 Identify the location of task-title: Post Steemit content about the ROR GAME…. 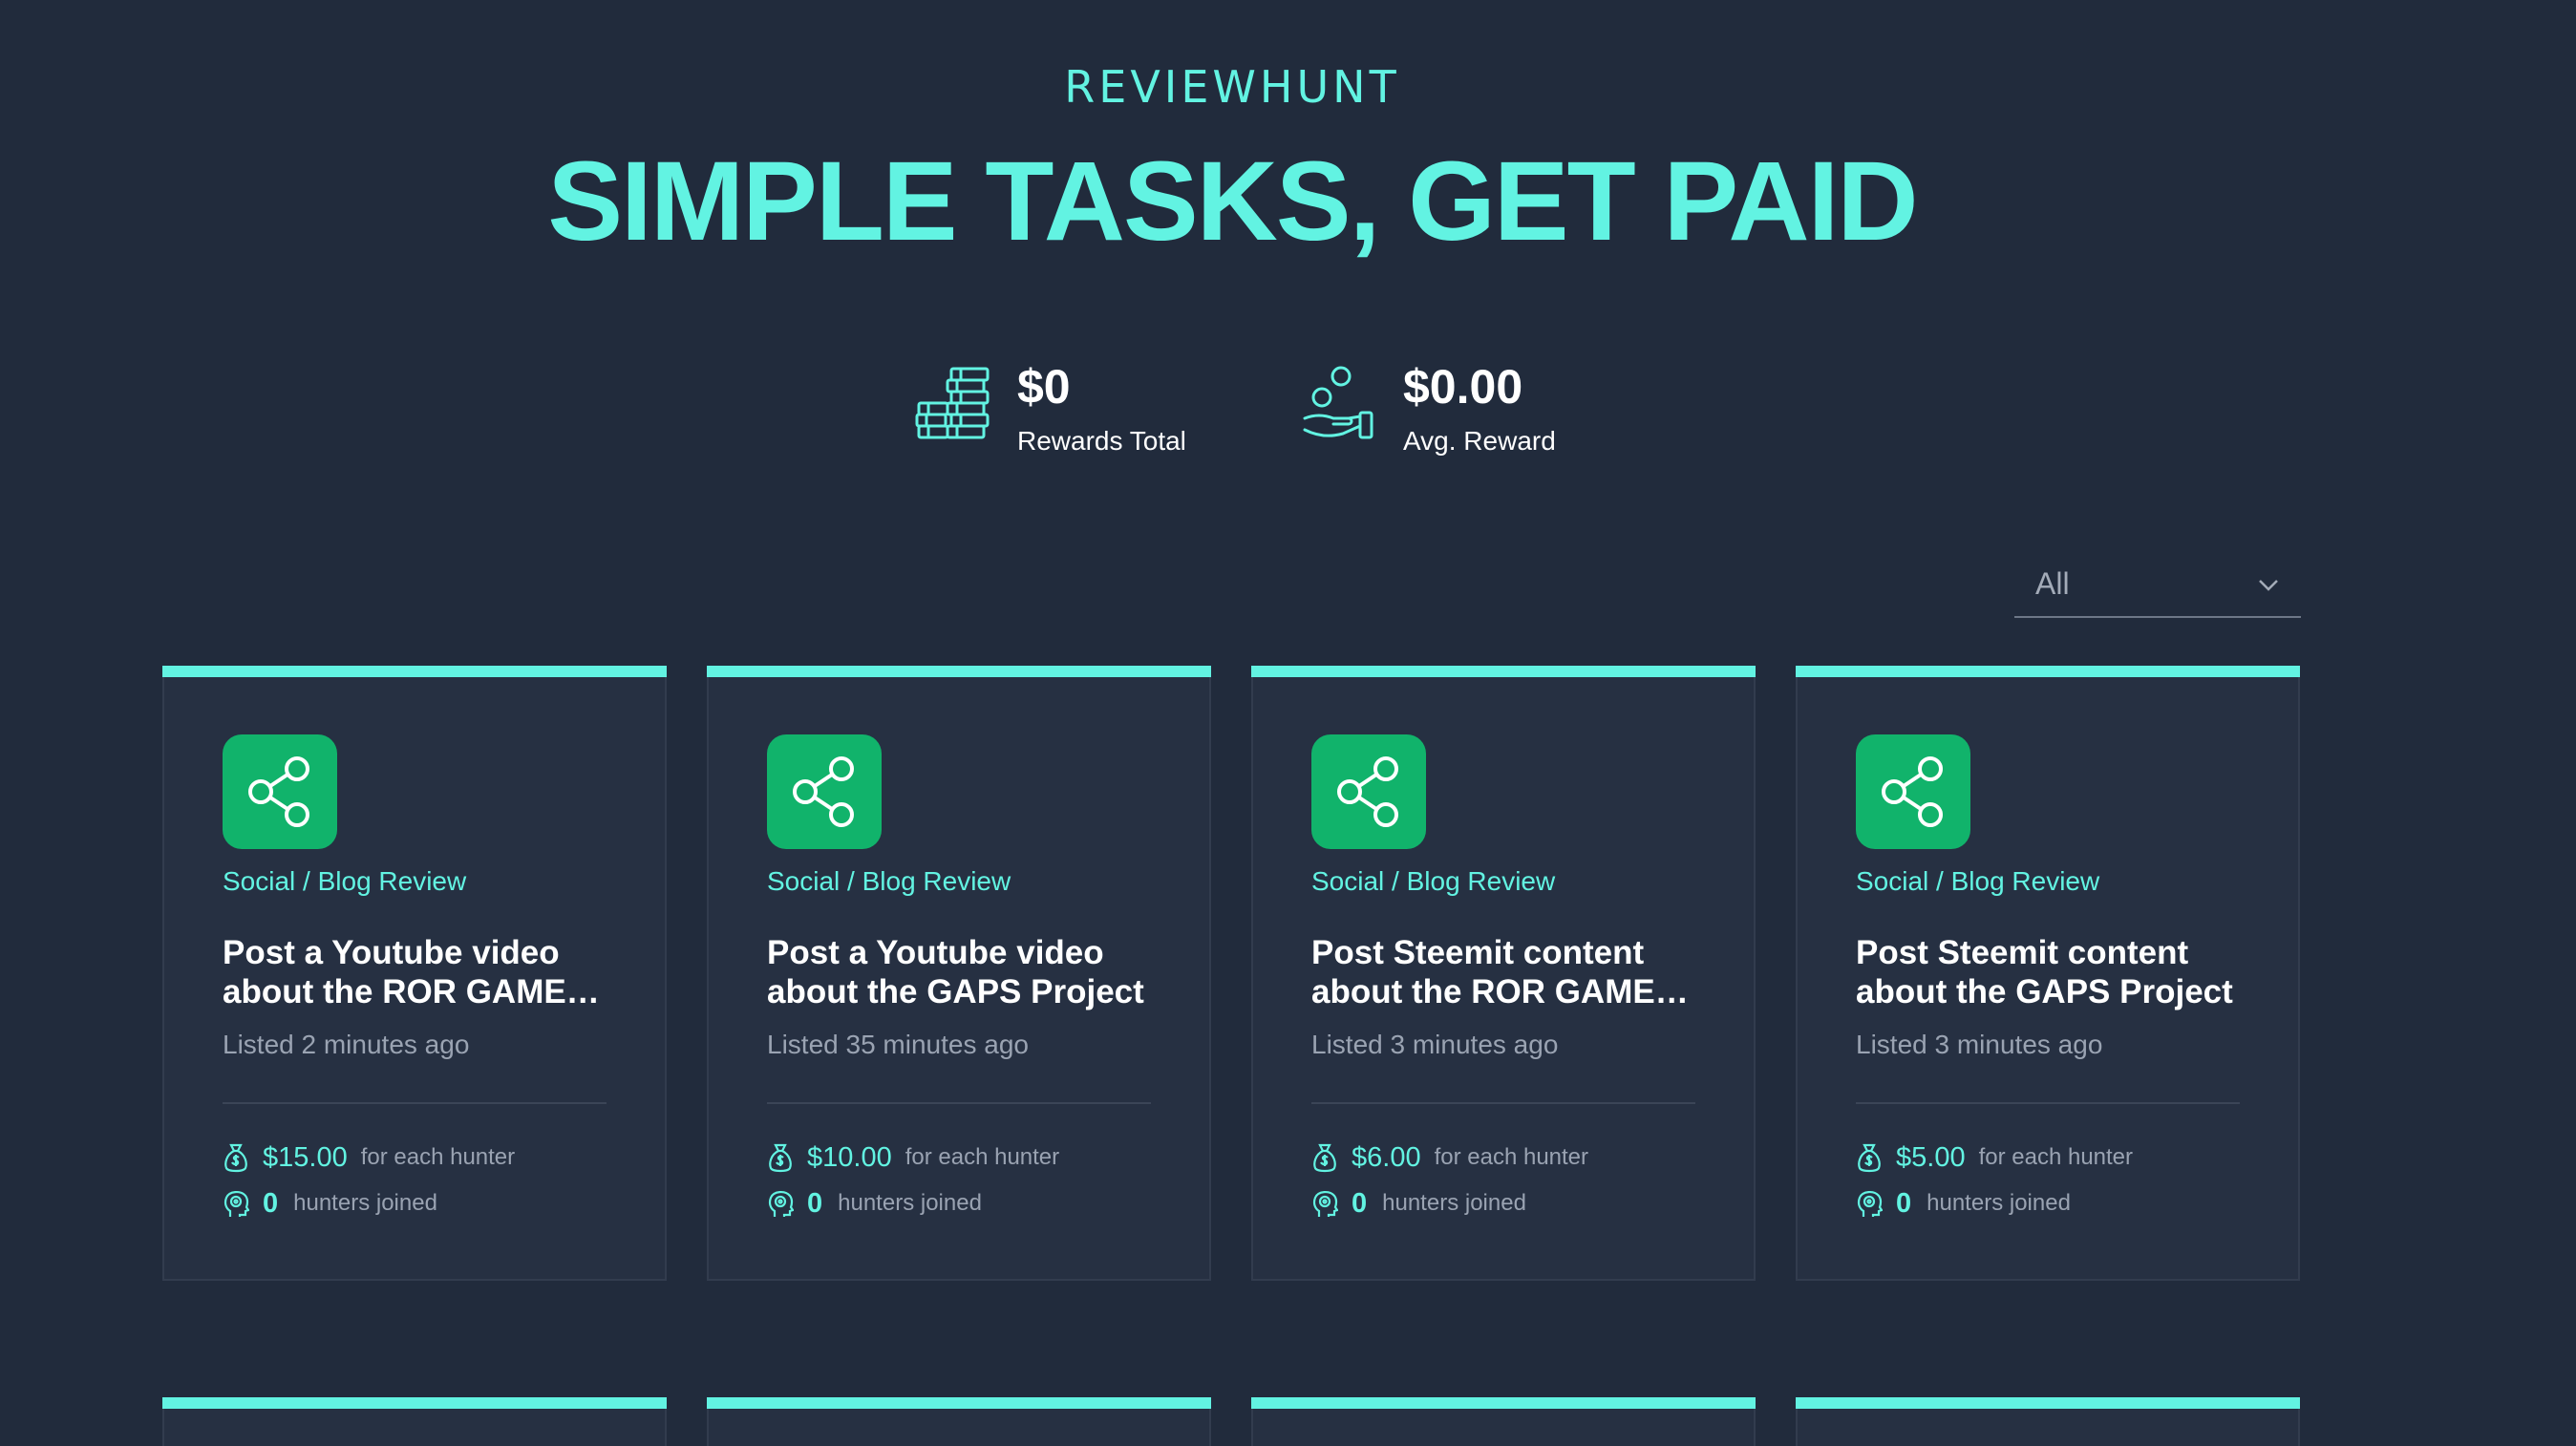
(1502, 972).